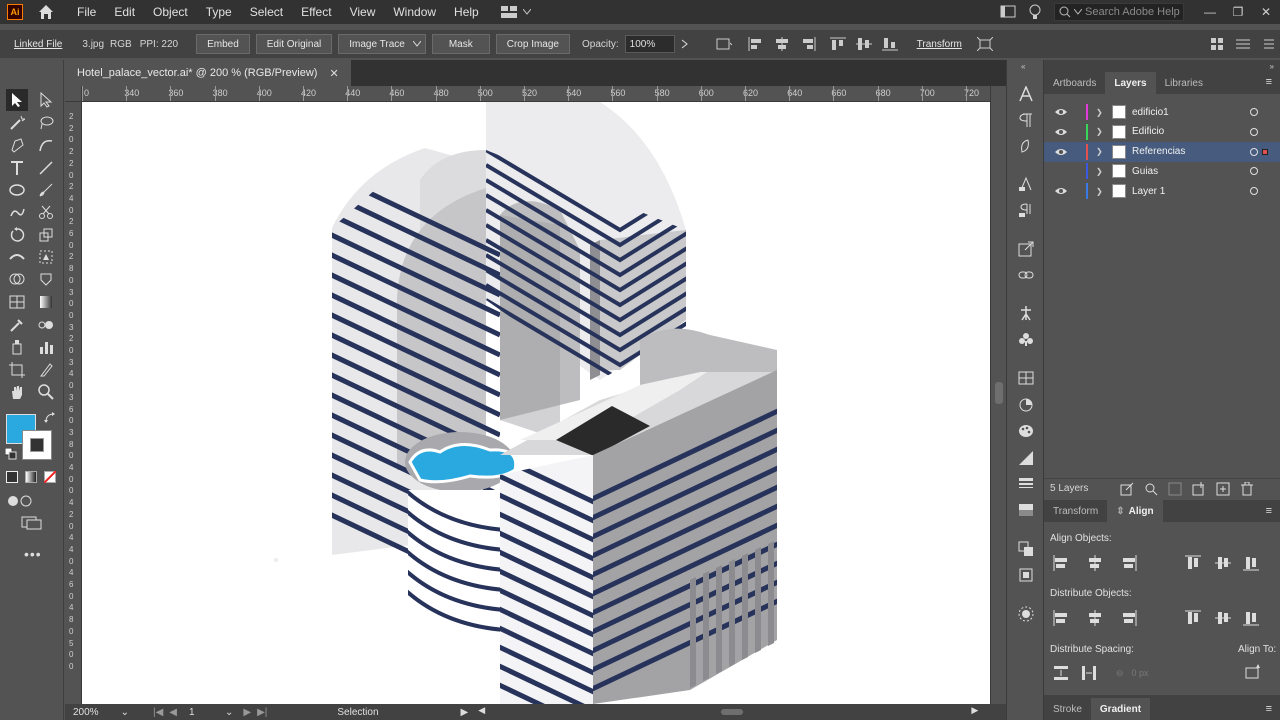 Image resolution: width=1280 pixels, height=720 pixels. What do you see at coordinates (414, 12) in the screenshot?
I see `menu-window: Window` at bounding box center [414, 12].